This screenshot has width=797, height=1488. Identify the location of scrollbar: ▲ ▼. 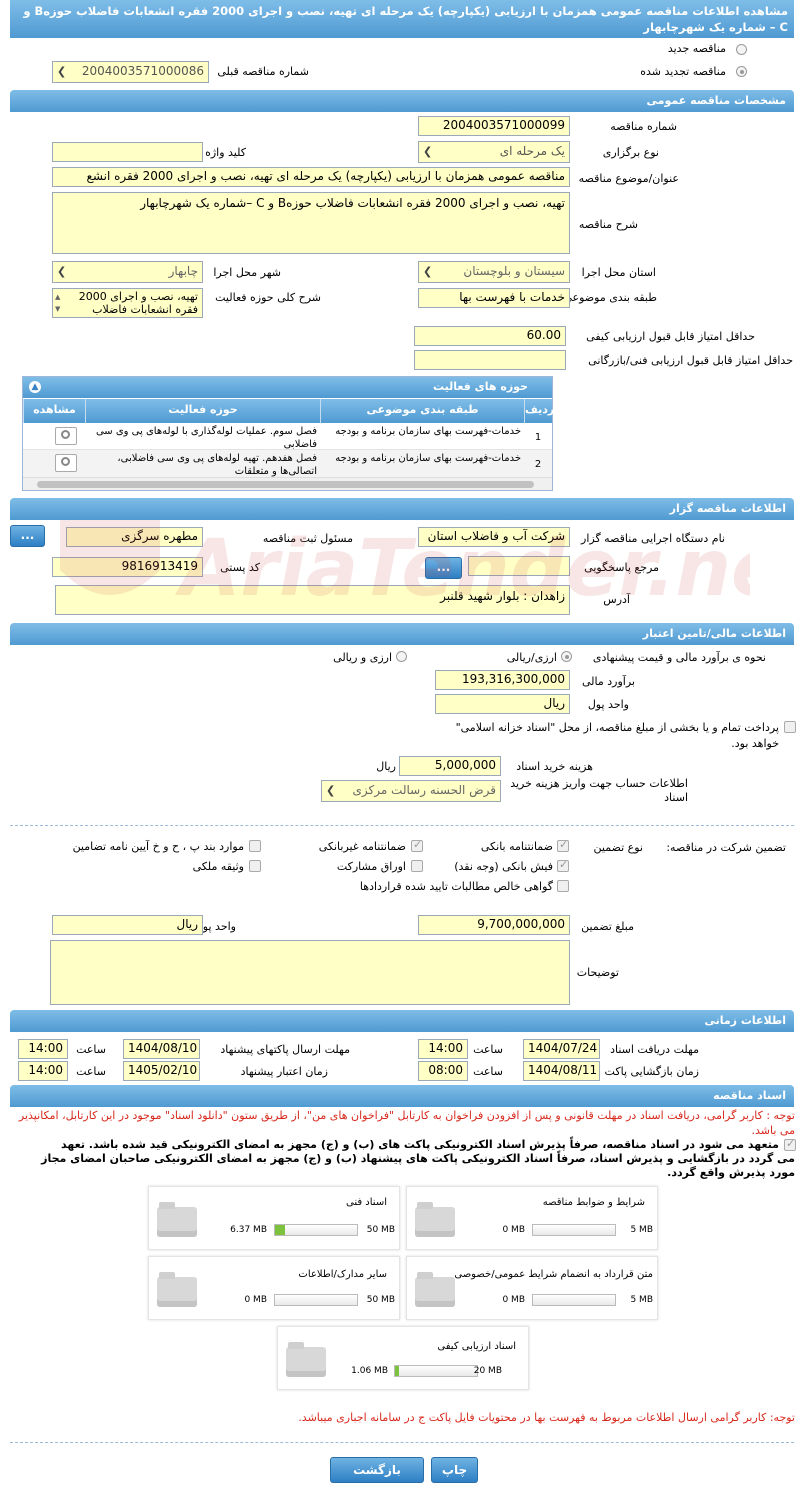
(57, 303).